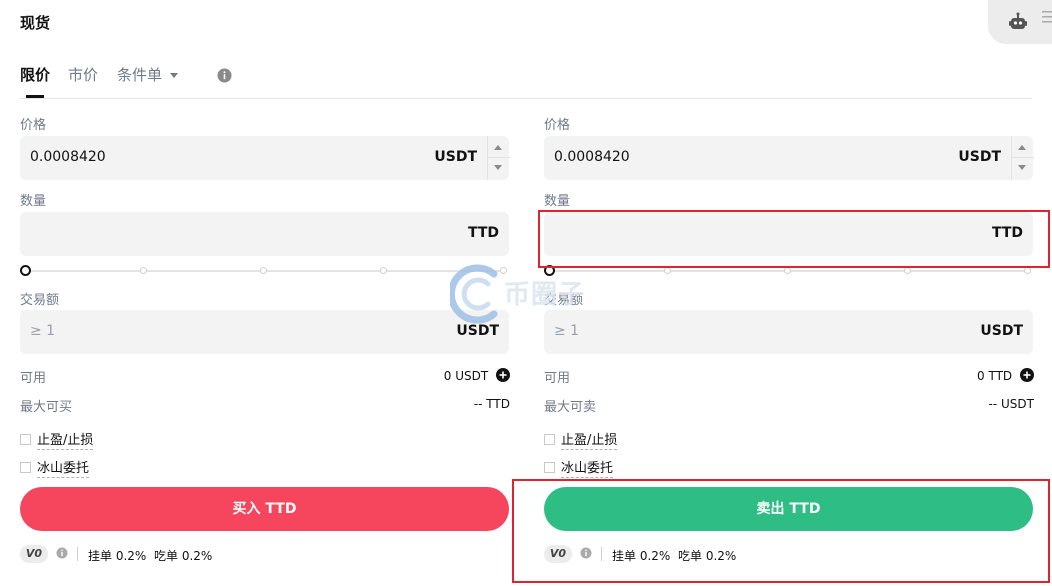 The height and width of the screenshot is (586, 1052). I want to click on watermark: 币圈子, so click(525, 294).